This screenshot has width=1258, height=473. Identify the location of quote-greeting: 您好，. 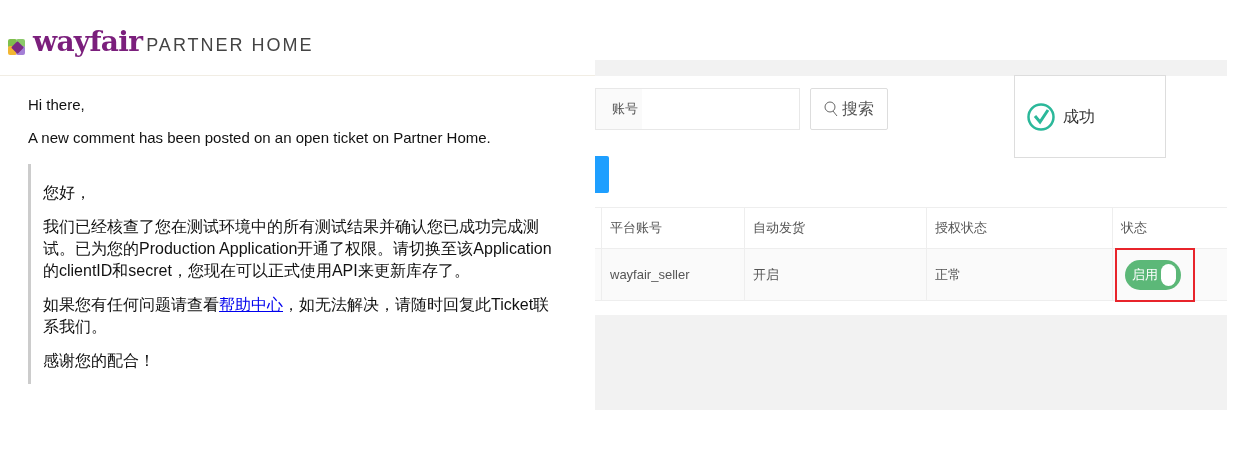
(67, 193).